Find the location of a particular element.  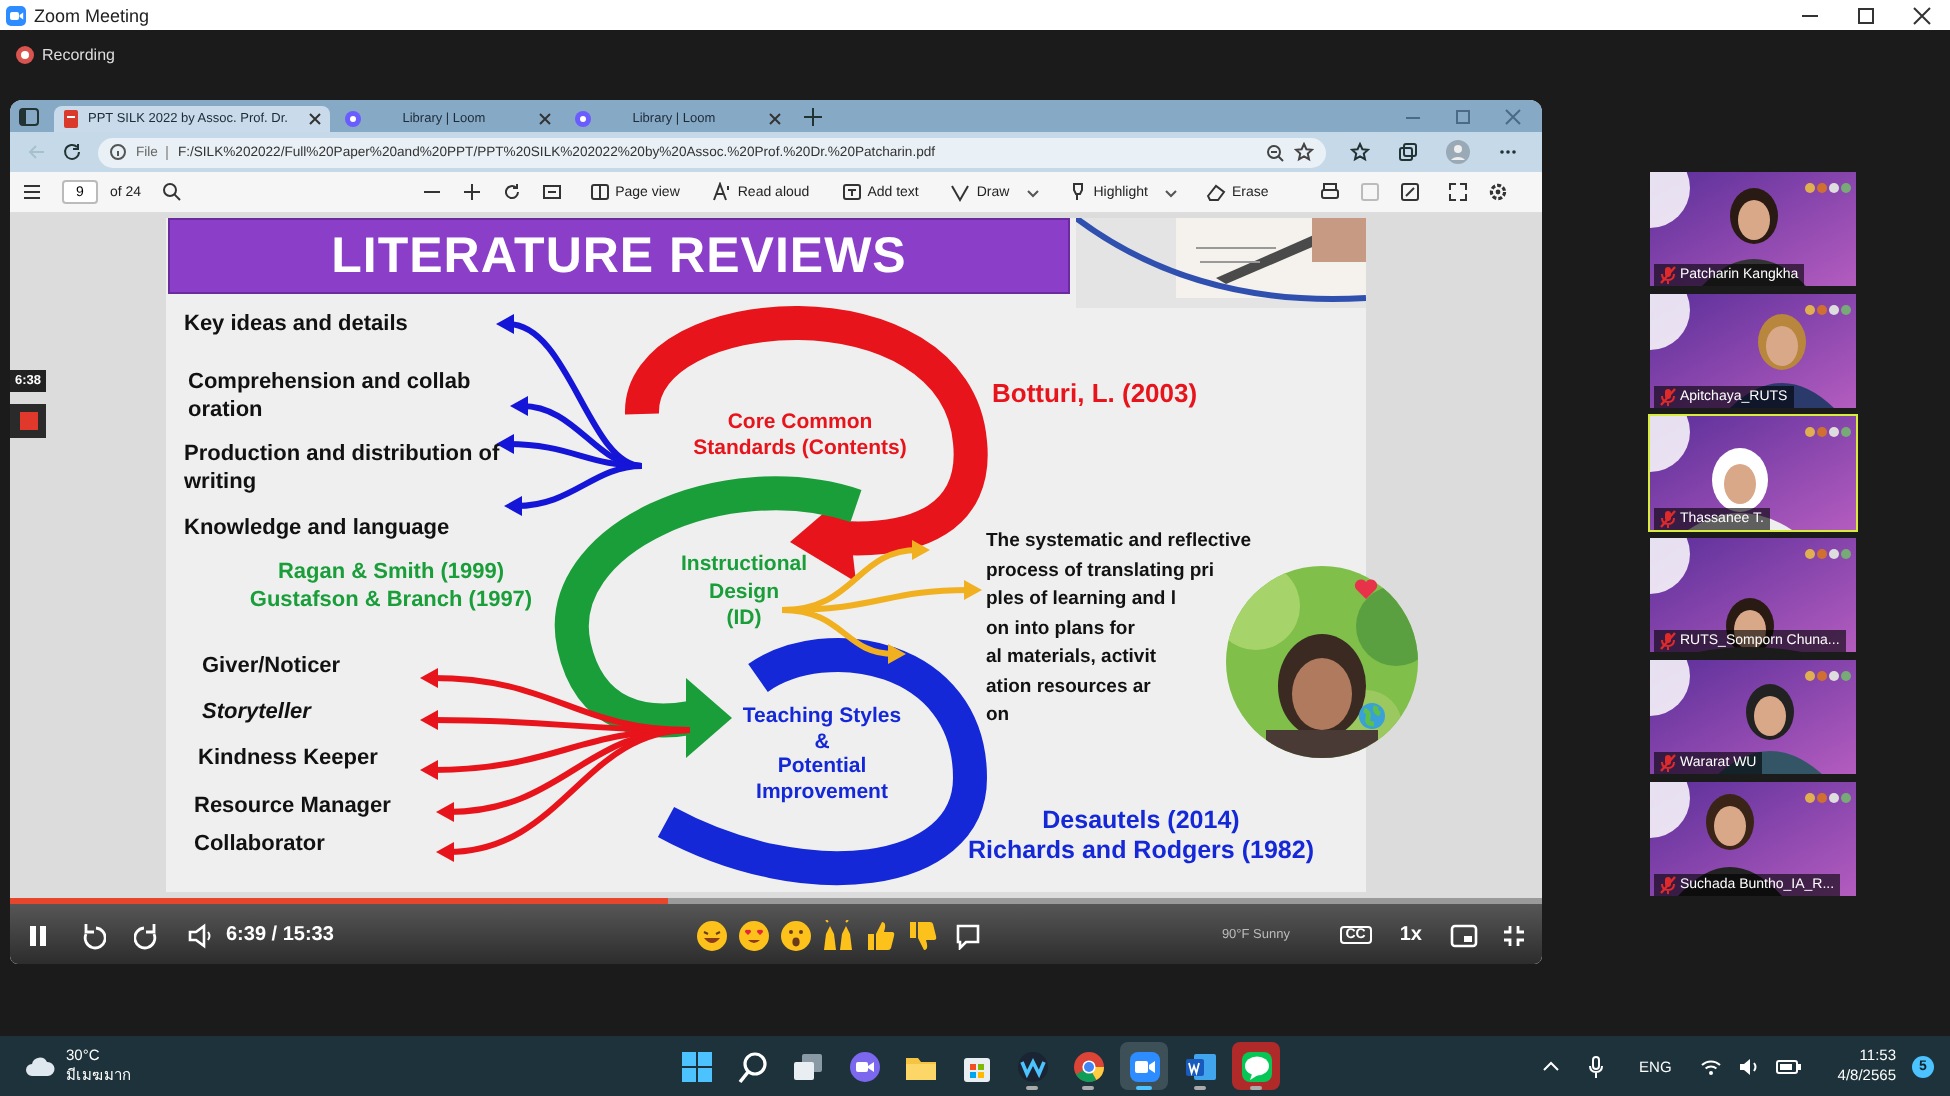

skill-text: Comprehension and collab oration is located at coordinates (329, 396).